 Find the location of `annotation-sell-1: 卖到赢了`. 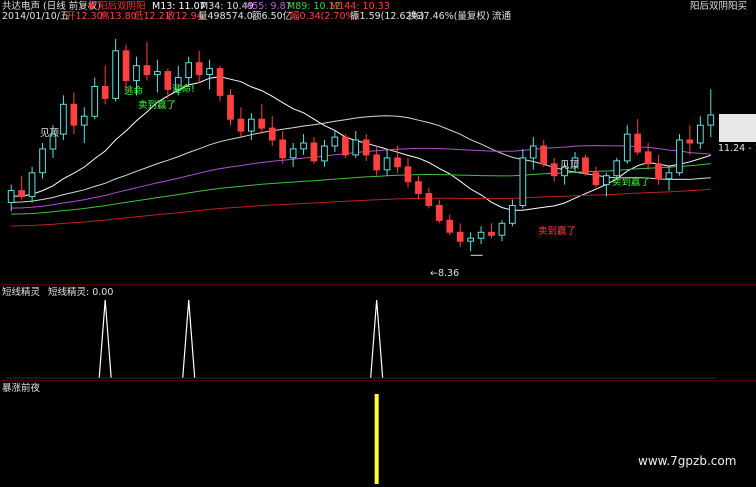

annotation-sell-1: 卖到赢了 is located at coordinates (157, 105).